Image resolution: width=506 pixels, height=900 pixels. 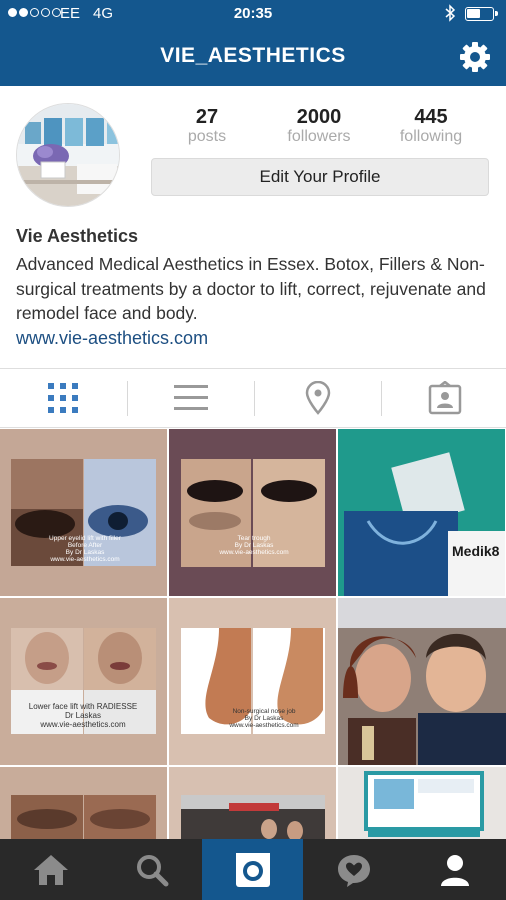 I want to click on profile-website-link: www.vie-aesthetics.com, so click(x=112, y=338).